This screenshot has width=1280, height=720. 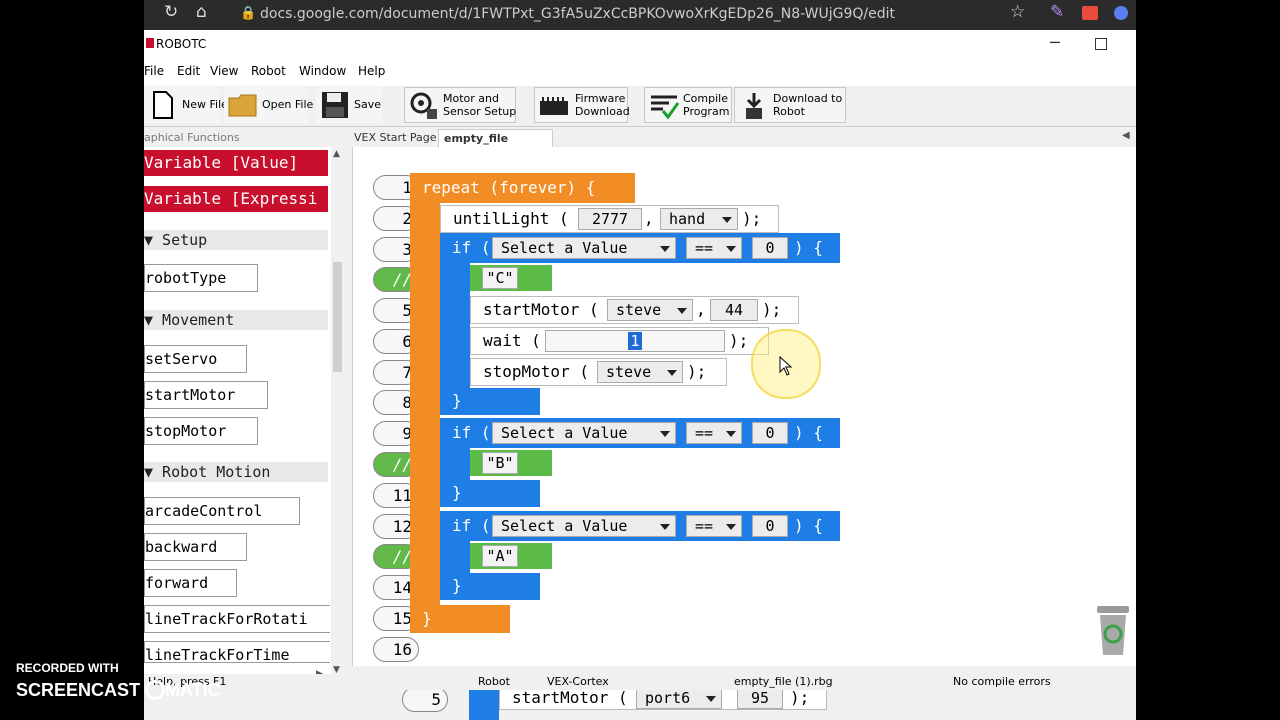 I want to click on app-logo-icon, so click(x=150, y=43).